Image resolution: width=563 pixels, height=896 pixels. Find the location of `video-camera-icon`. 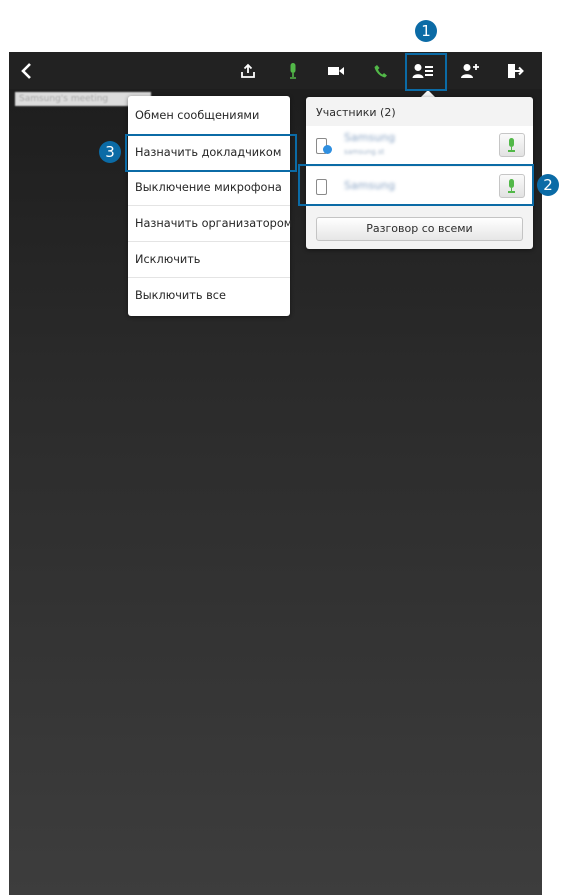

video-camera-icon is located at coordinates (336, 70).